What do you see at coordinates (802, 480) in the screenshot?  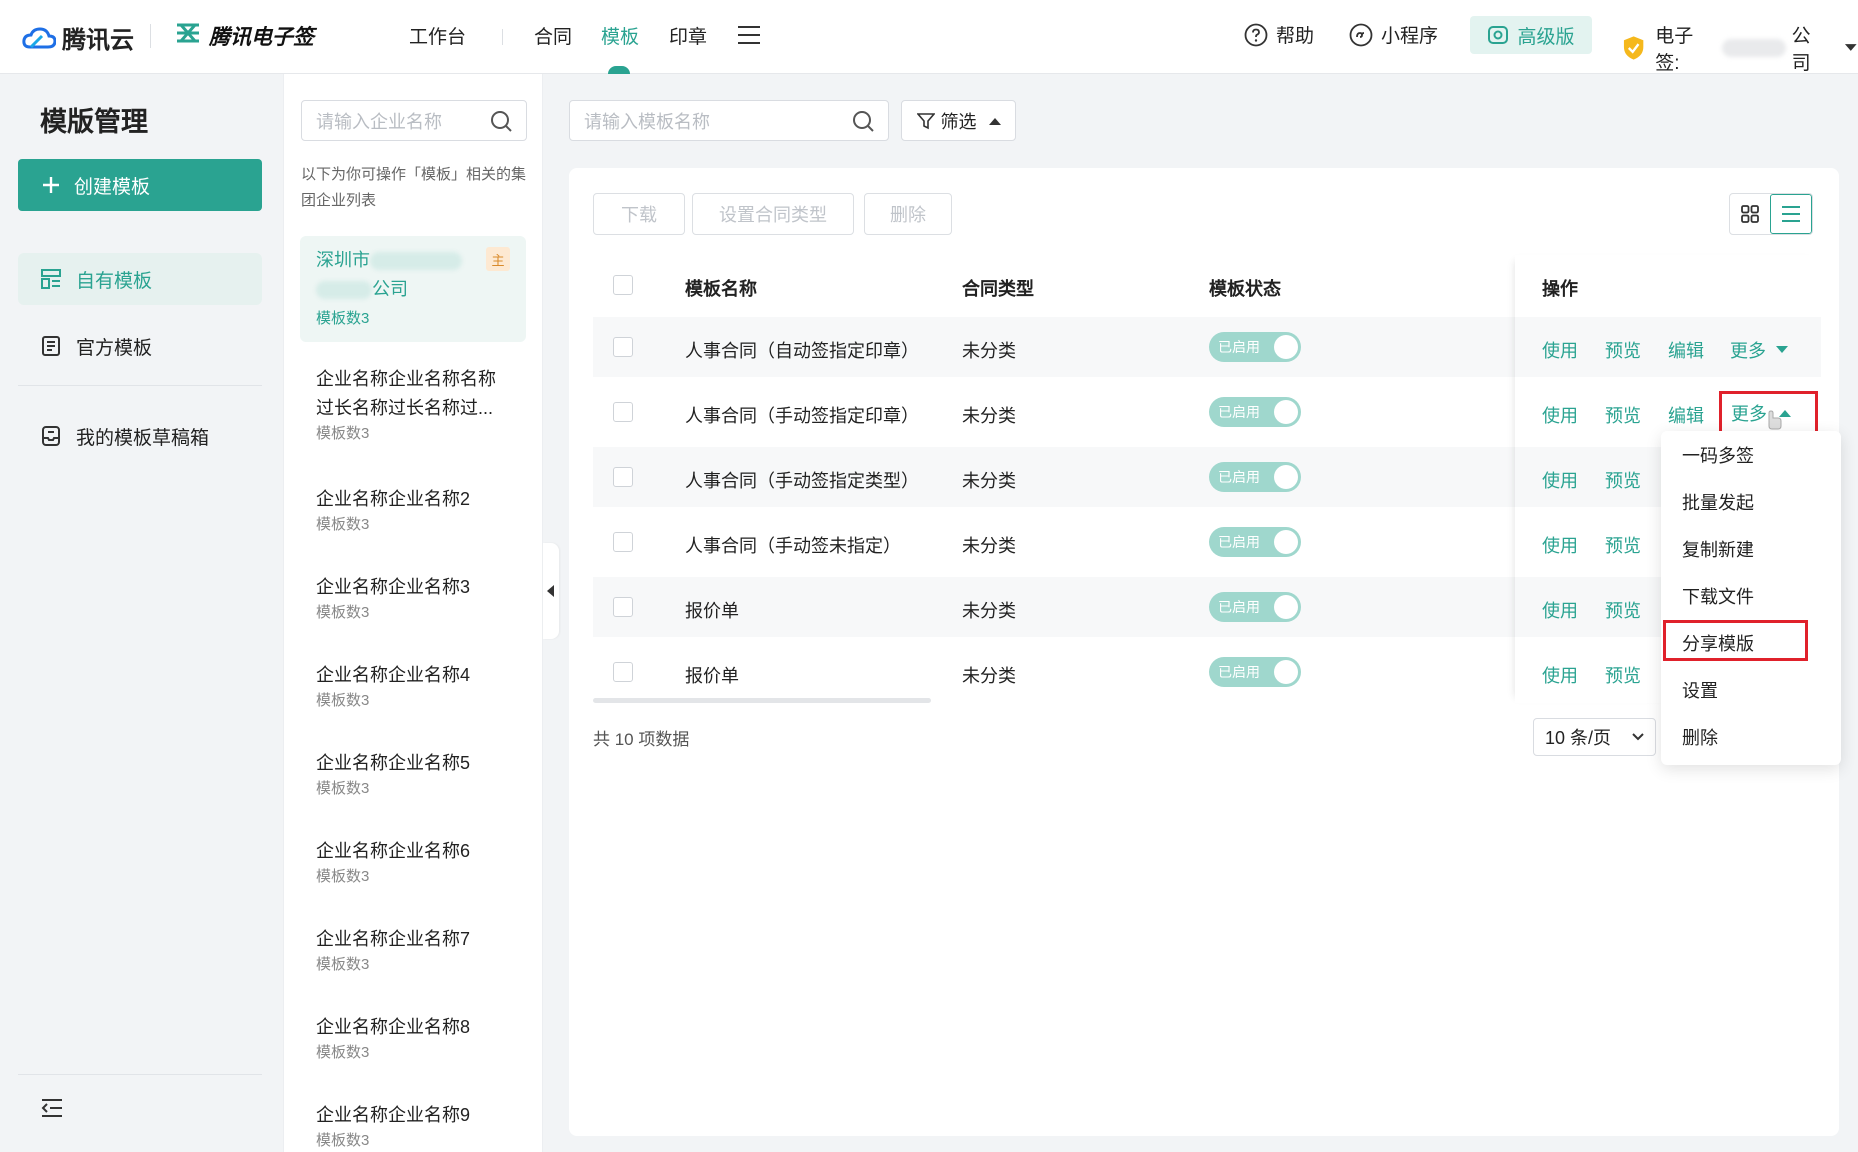 I see `template-name: 人事合同（手动签指定类型）` at bounding box center [802, 480].